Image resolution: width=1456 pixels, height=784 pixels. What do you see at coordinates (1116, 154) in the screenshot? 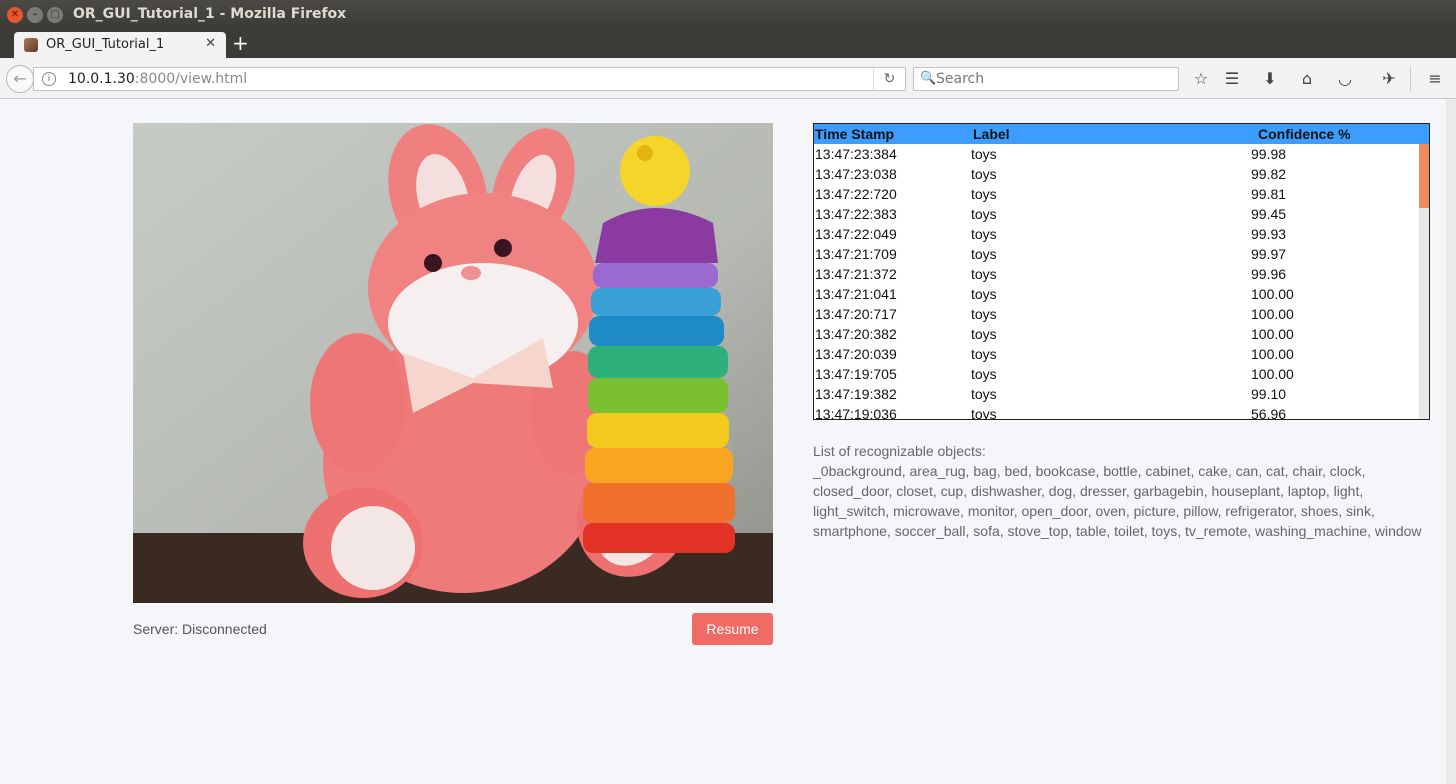
I see `table-row: 13:47:23:384 toys 99.98` at bounding box center [1116, 154].